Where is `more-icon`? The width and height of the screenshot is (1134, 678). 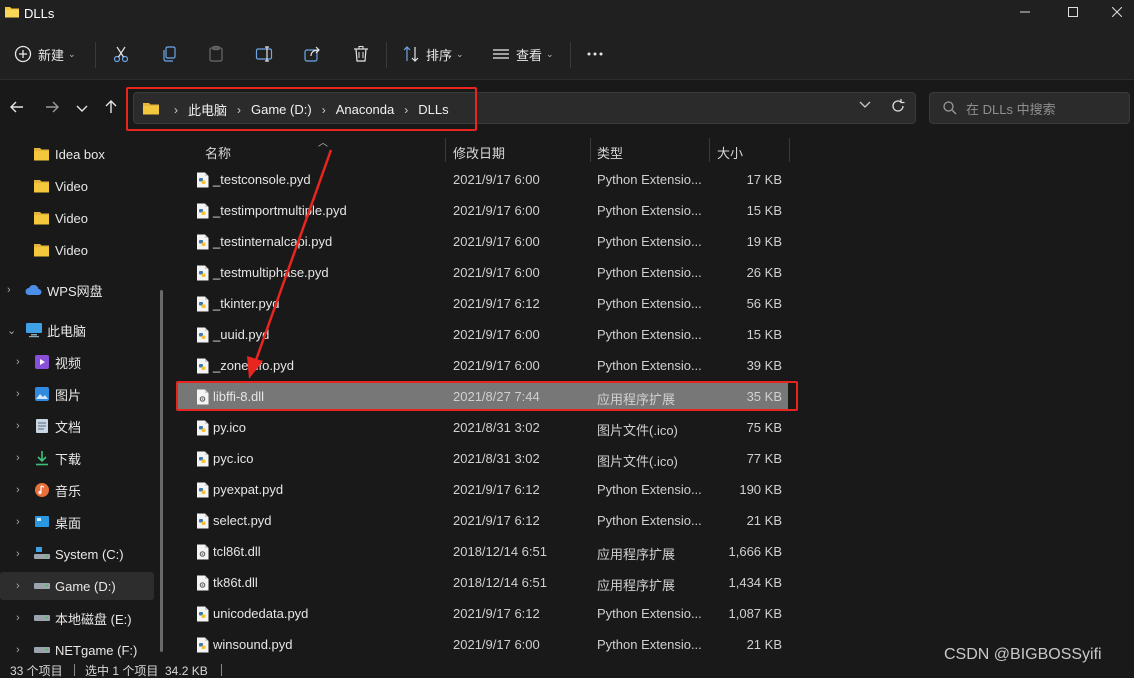
more-icon is located at coordinates (595, 54).